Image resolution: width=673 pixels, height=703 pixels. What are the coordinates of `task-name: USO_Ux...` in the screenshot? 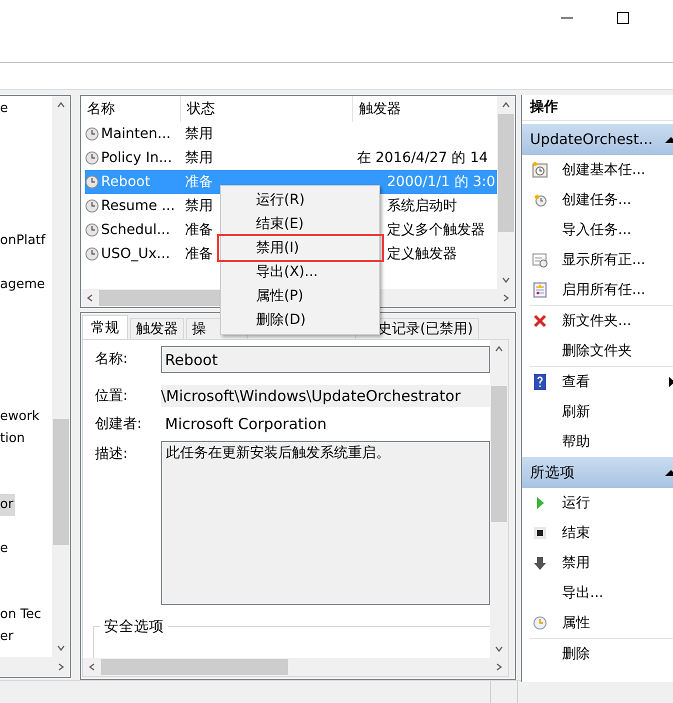 It's located at (135, 254).